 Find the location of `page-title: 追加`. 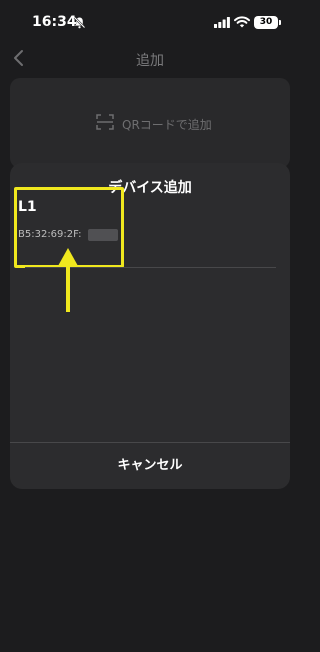

page-title: 追加 is located at coordinates (150, 61).